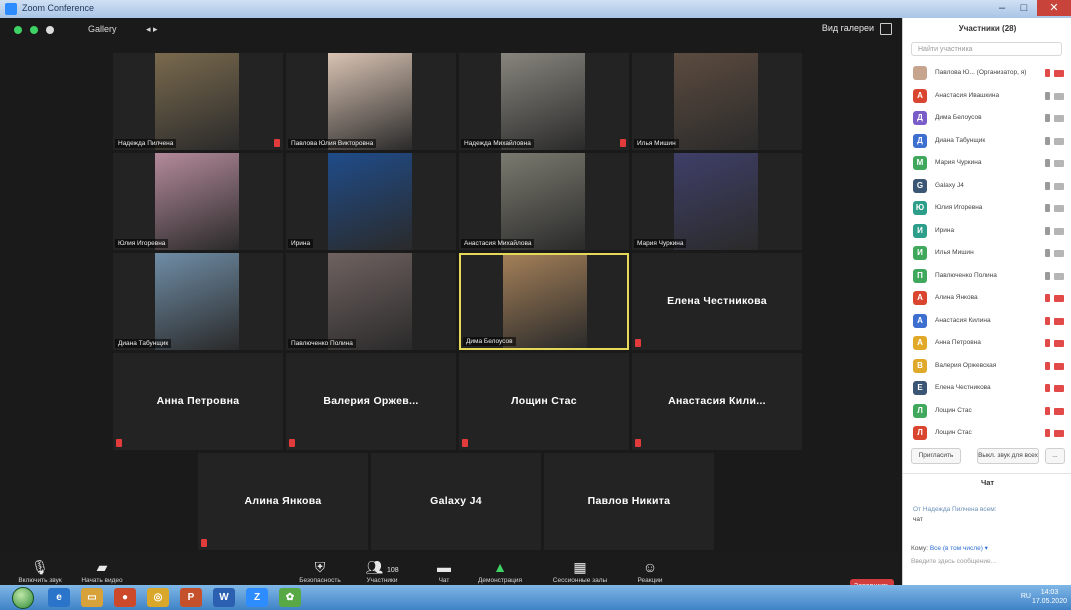 Image resolution: width=1071 pixels, height=610 pixels. Describe the element at coordinates (92, 597) in the screenshot. I see `taskbar-app-button: ▭` at that location.